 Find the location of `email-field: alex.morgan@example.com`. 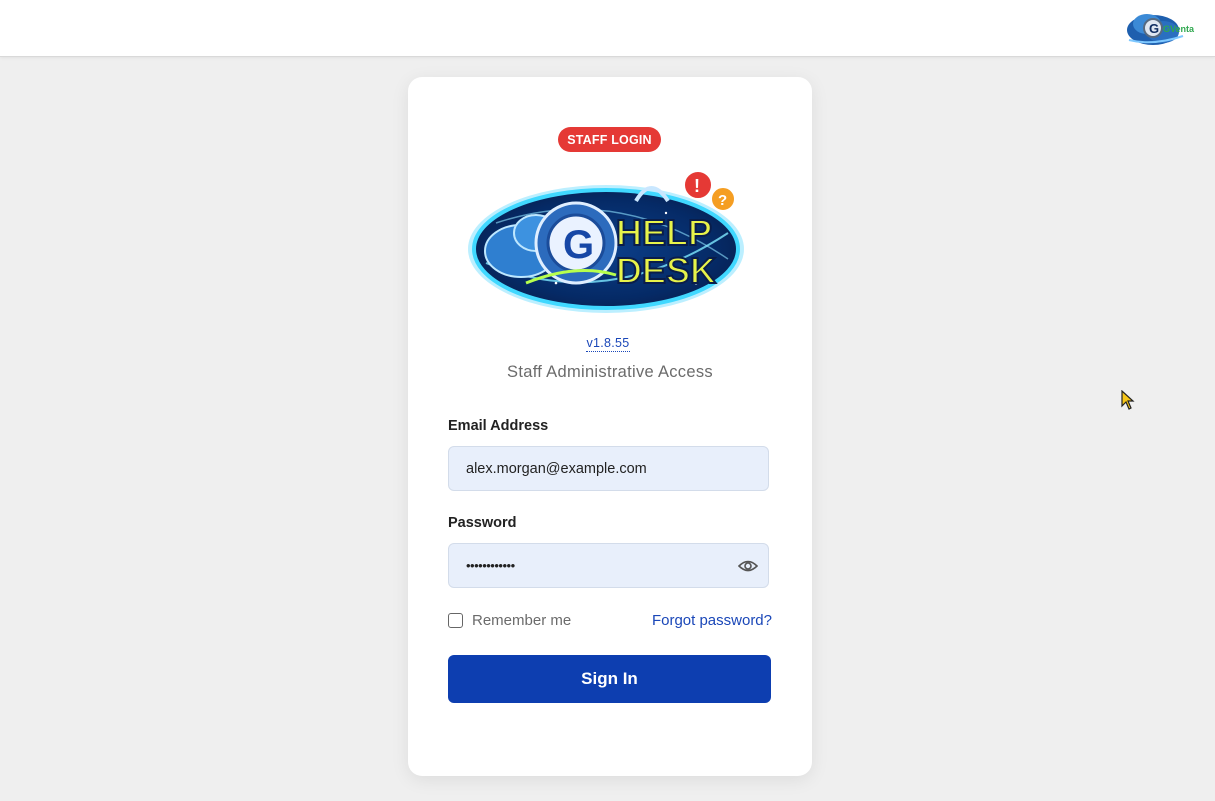

email-field: alex.morgan@example.com is located at coordinates (608, 468).